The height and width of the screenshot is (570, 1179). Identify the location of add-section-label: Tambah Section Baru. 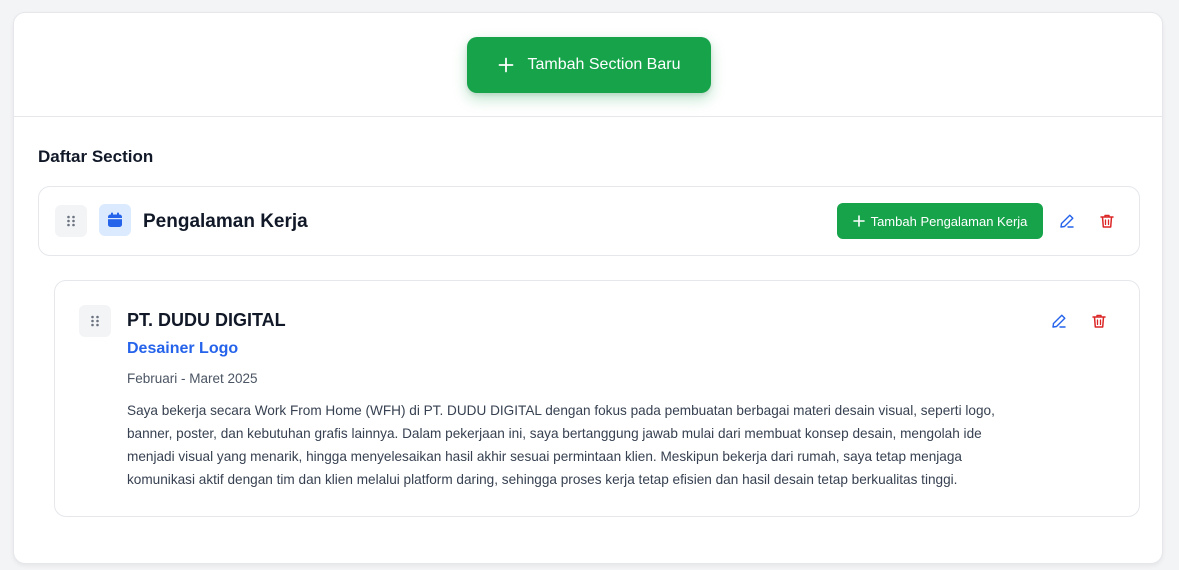
(604, 64).